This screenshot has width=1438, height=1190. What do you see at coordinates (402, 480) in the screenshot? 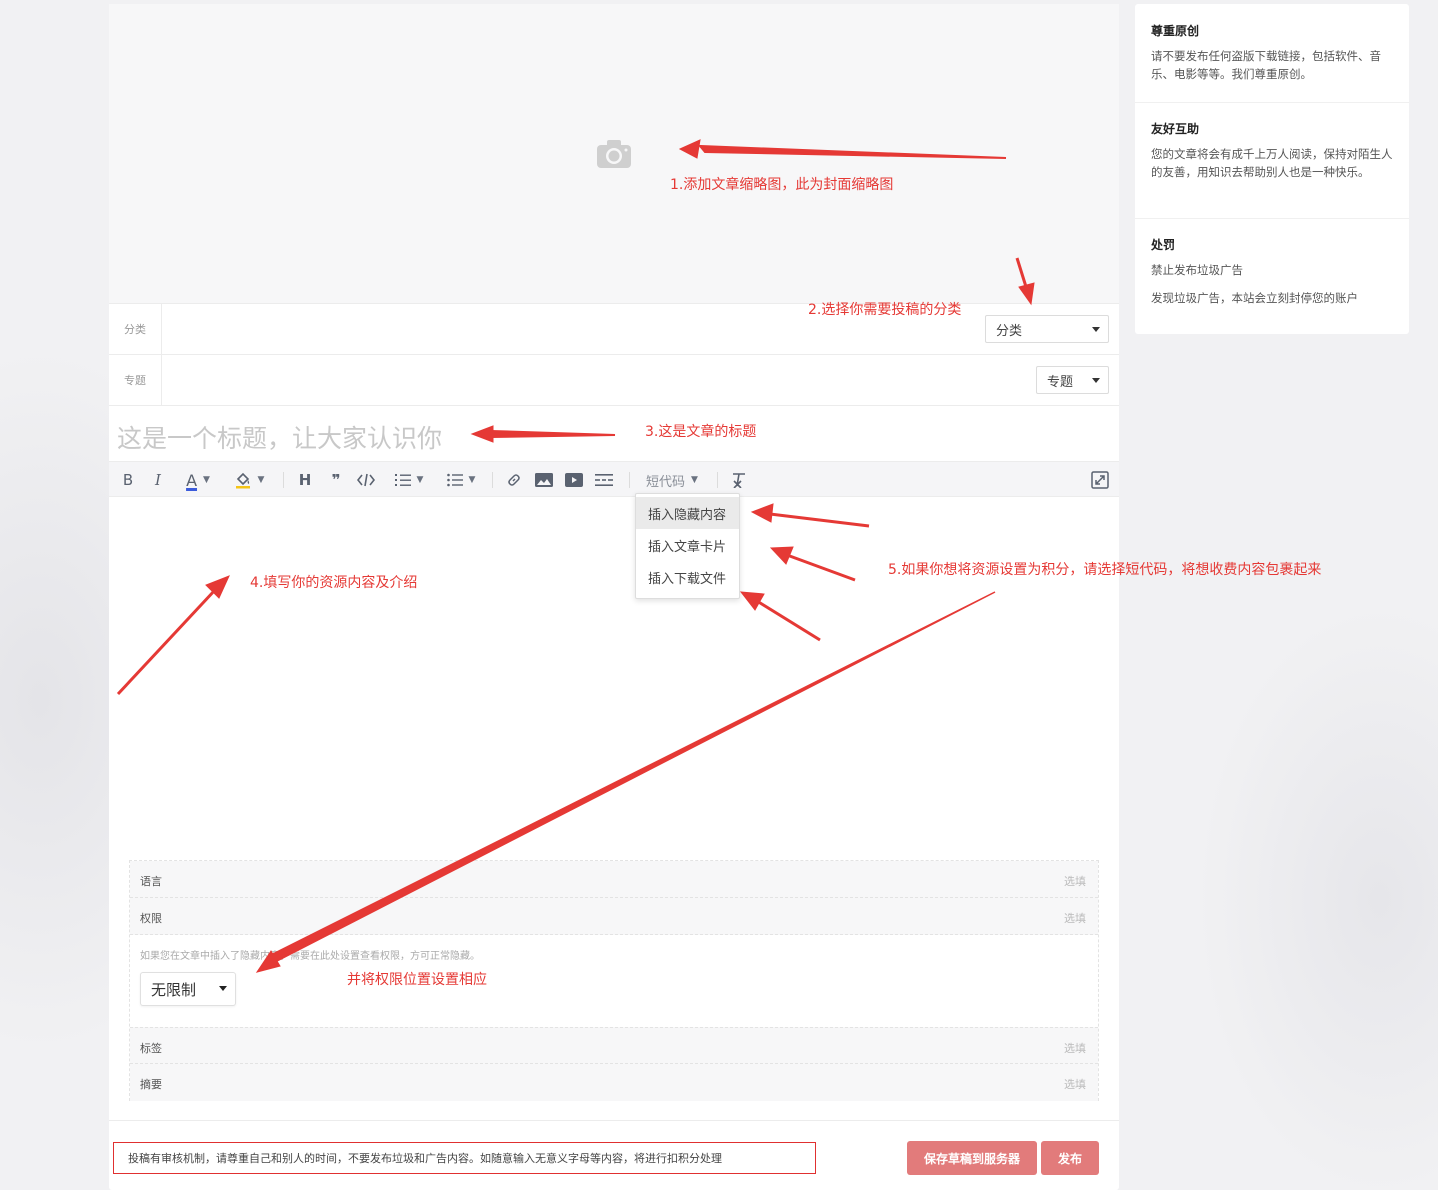
I see `ordered-list-icon` at bounding box center [402, 480].